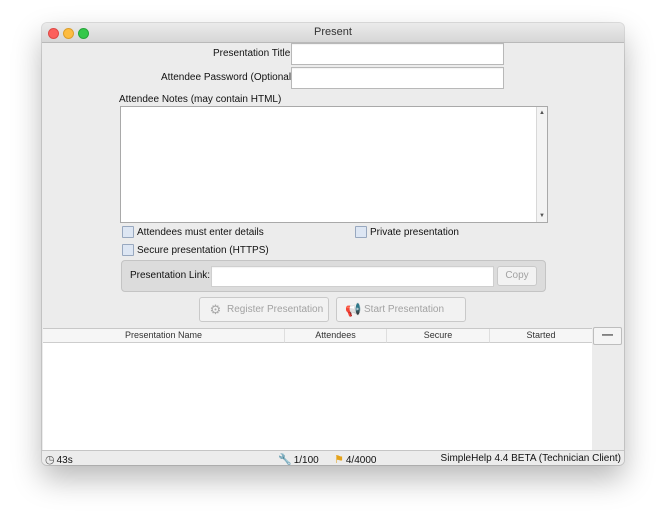 The image size is (666, 524). I want to click on presentation-title-label: Presentation Title, so click(252, 53).